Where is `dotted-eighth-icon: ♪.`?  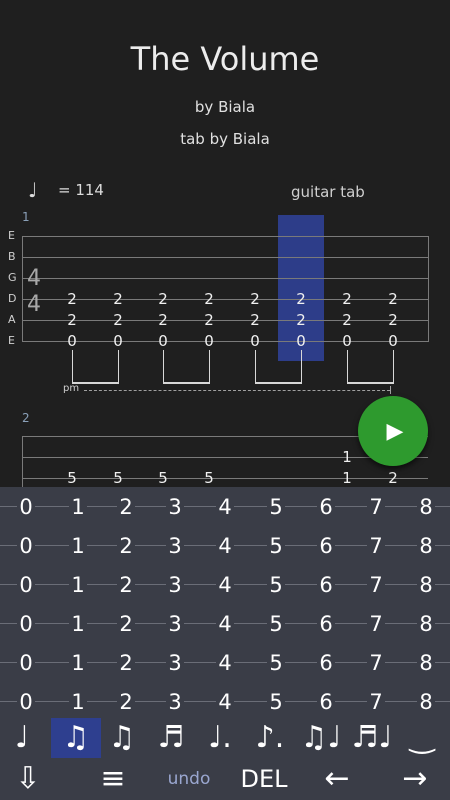 dotted-eighth-icon: ♪. is located at coordinates (270, 738).